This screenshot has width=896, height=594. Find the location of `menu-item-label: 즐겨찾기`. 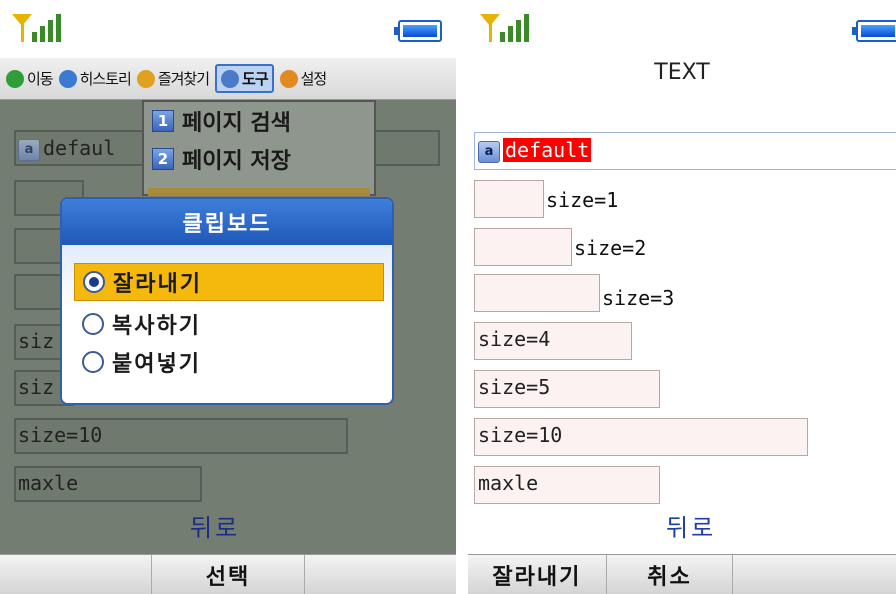

menu-item-label: 즐겨찾기 is located at coordinates (183, 79).